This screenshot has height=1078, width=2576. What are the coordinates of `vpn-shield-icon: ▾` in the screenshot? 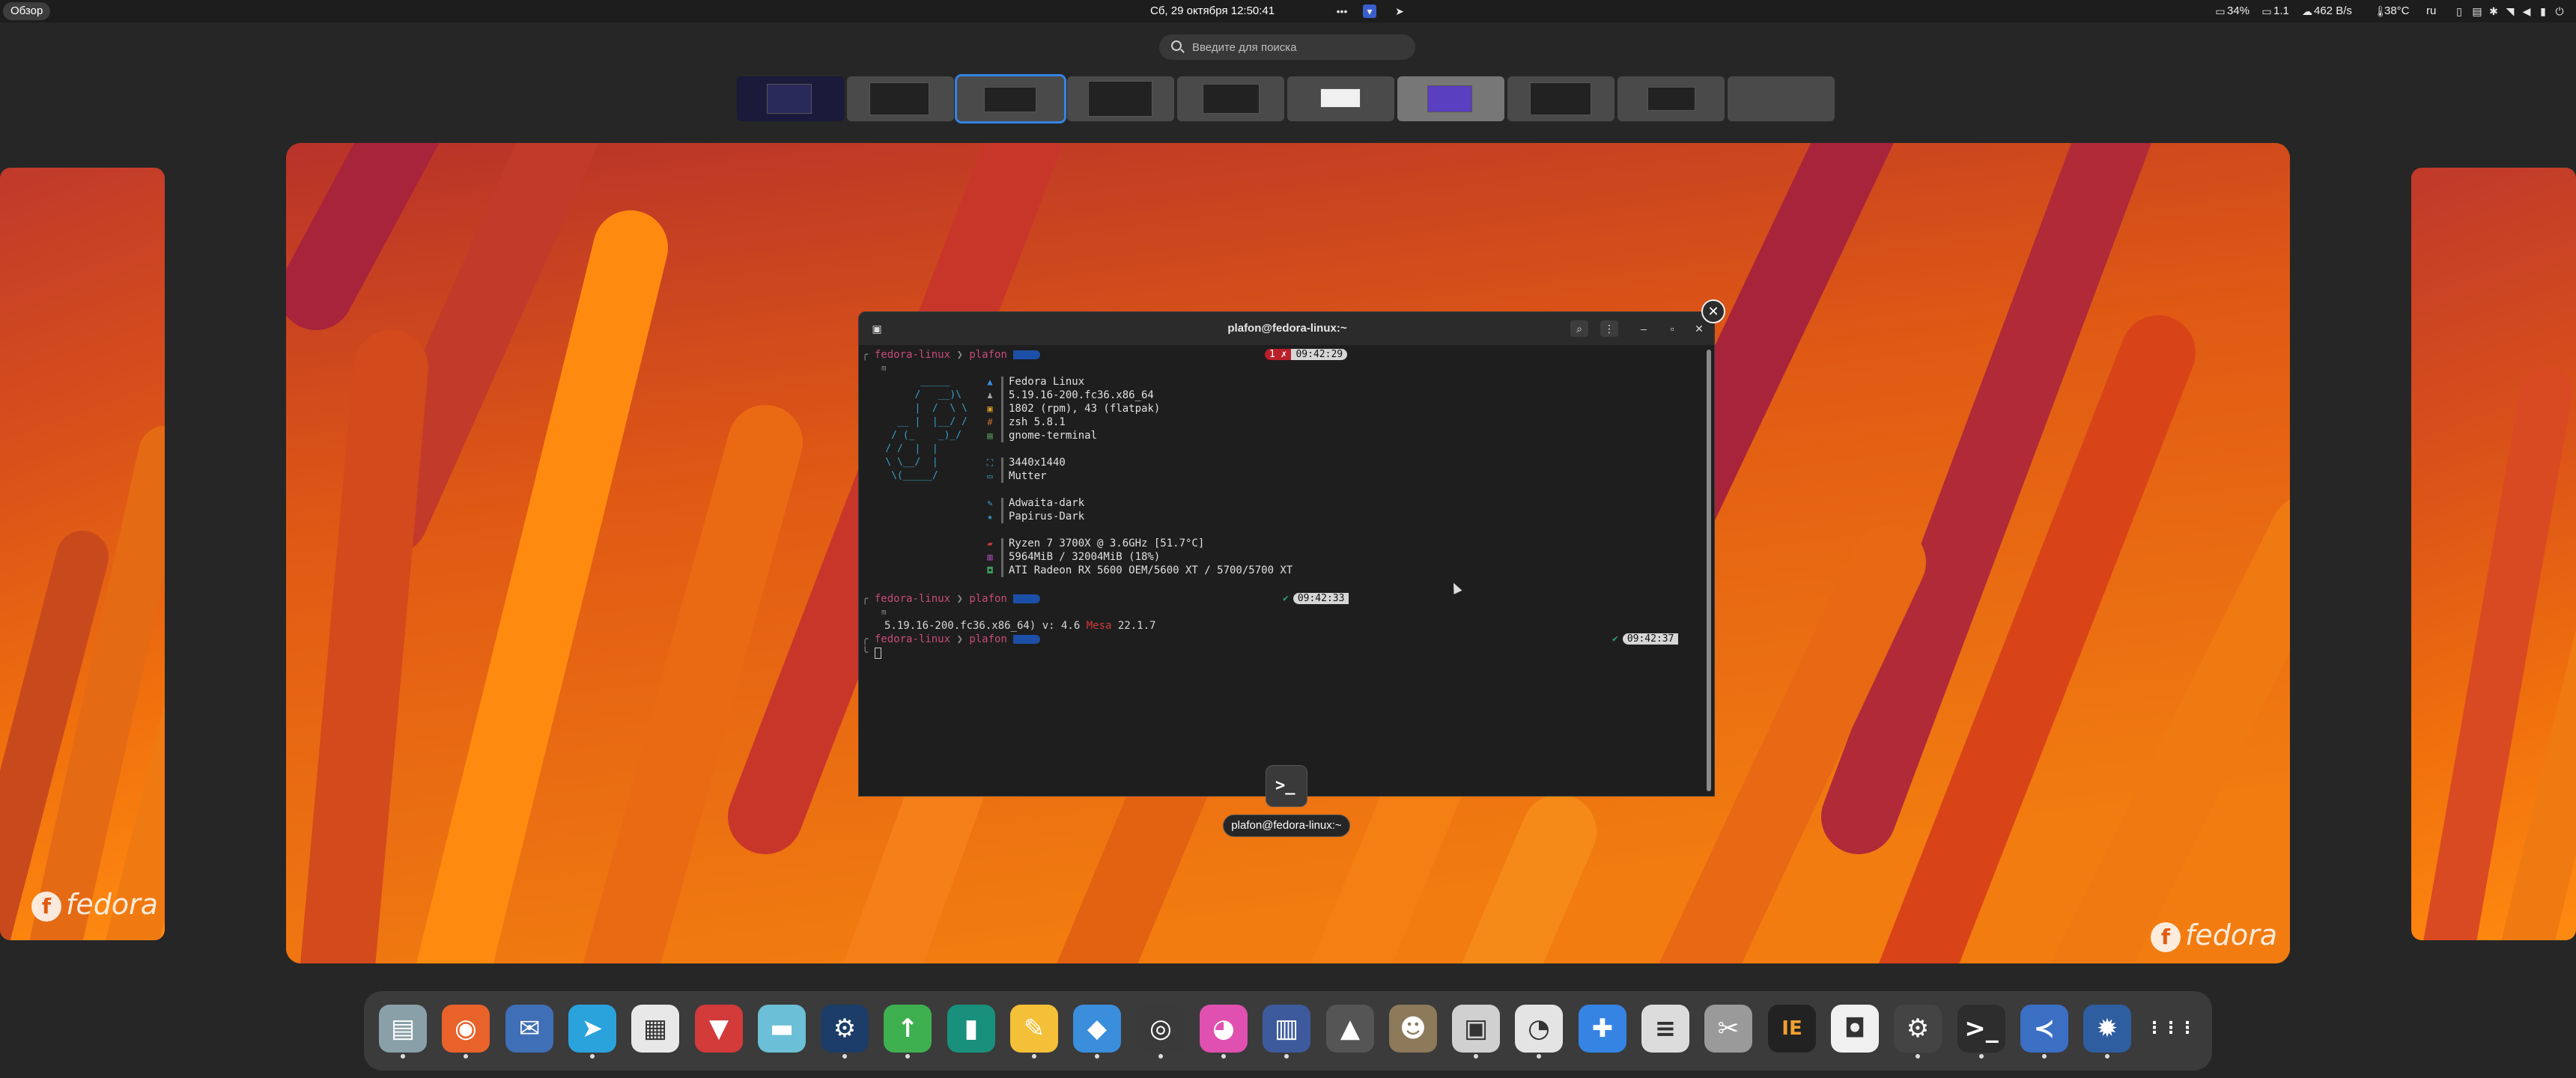 It's located at (1369, 11).